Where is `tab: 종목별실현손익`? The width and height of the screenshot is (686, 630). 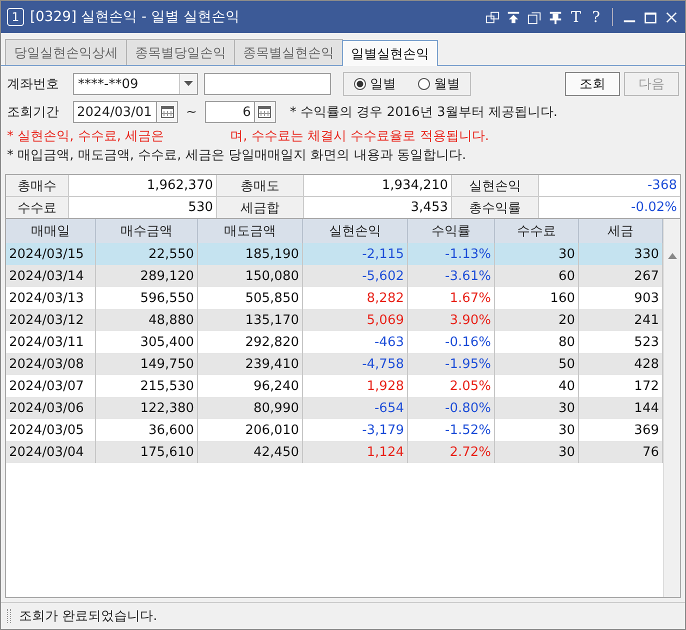 tab: 종목별실현손익 is located at coordinates (288, 52).